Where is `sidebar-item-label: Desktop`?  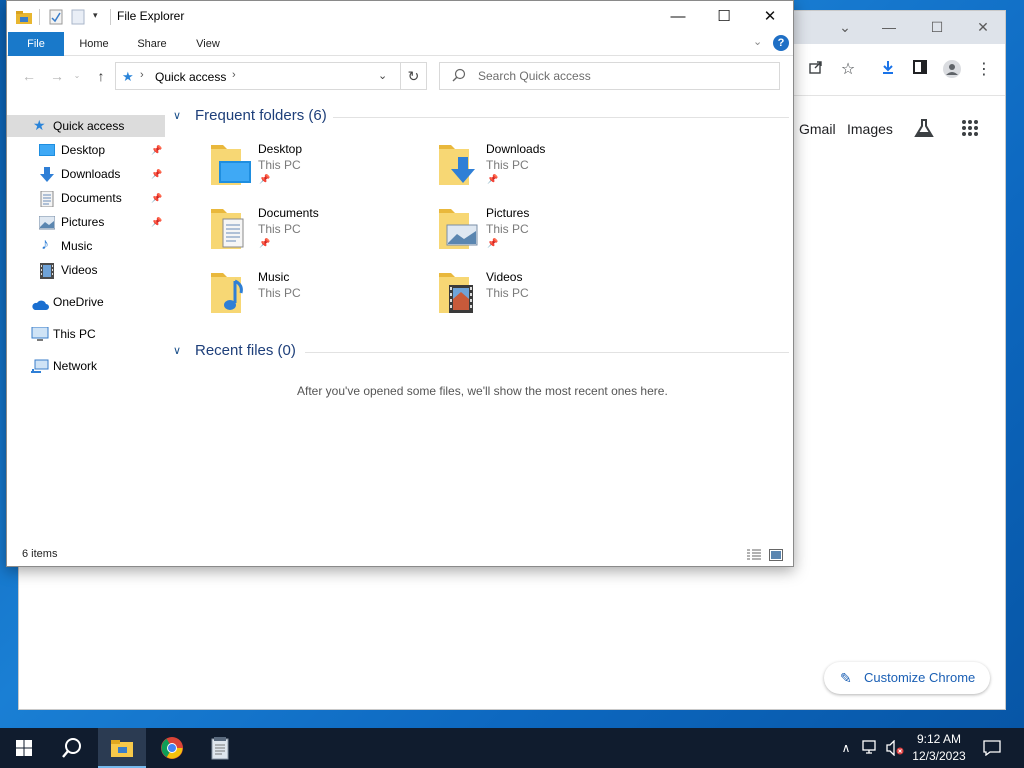 sidebar-item-label: Desktop is located at coordinates (83, 150).